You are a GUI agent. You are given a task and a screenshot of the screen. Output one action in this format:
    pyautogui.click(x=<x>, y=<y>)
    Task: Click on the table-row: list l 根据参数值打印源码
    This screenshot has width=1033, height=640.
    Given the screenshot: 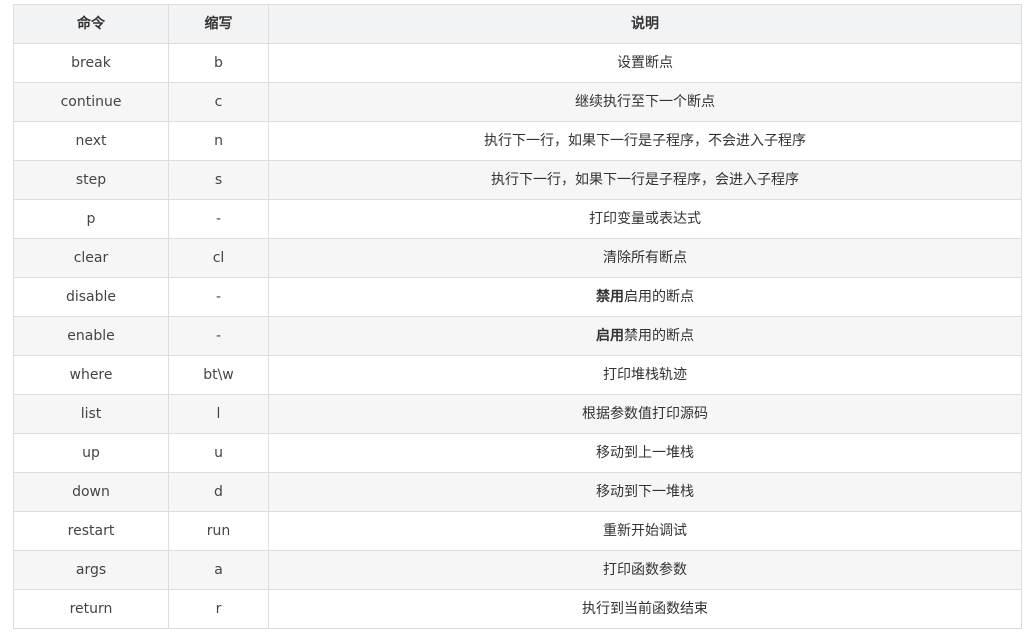 What is the action you would take?
    pyautogui.click(x=517, y=414)
    